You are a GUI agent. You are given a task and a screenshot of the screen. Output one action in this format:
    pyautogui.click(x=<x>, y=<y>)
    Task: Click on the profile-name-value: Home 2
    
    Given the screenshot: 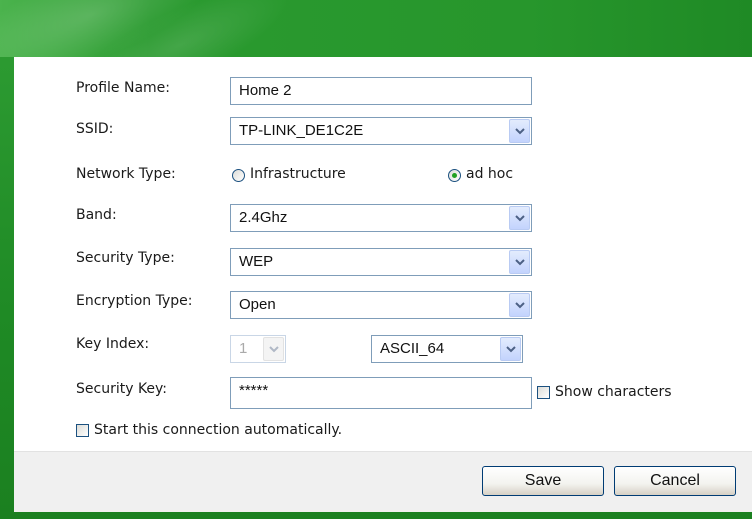 What is the action you would take?
    pyautogui.click(x=265, y=90)
    